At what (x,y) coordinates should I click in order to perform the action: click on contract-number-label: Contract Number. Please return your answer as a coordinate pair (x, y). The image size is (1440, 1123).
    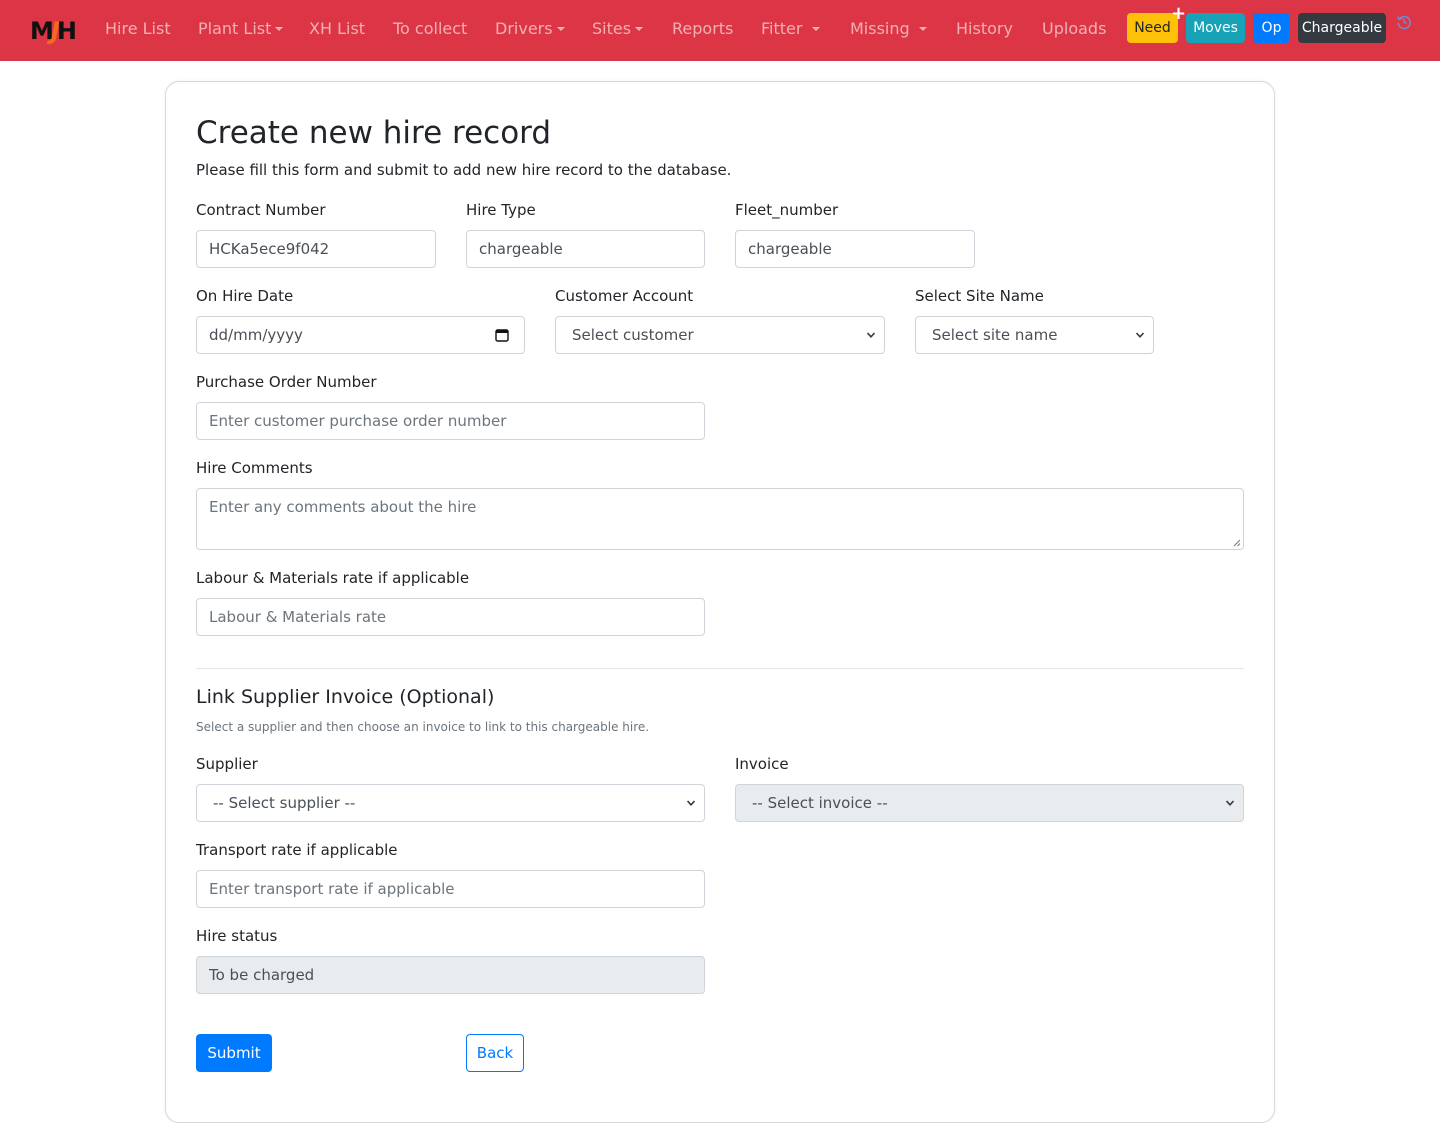
    Looking at the image, I should click on (261, 210).